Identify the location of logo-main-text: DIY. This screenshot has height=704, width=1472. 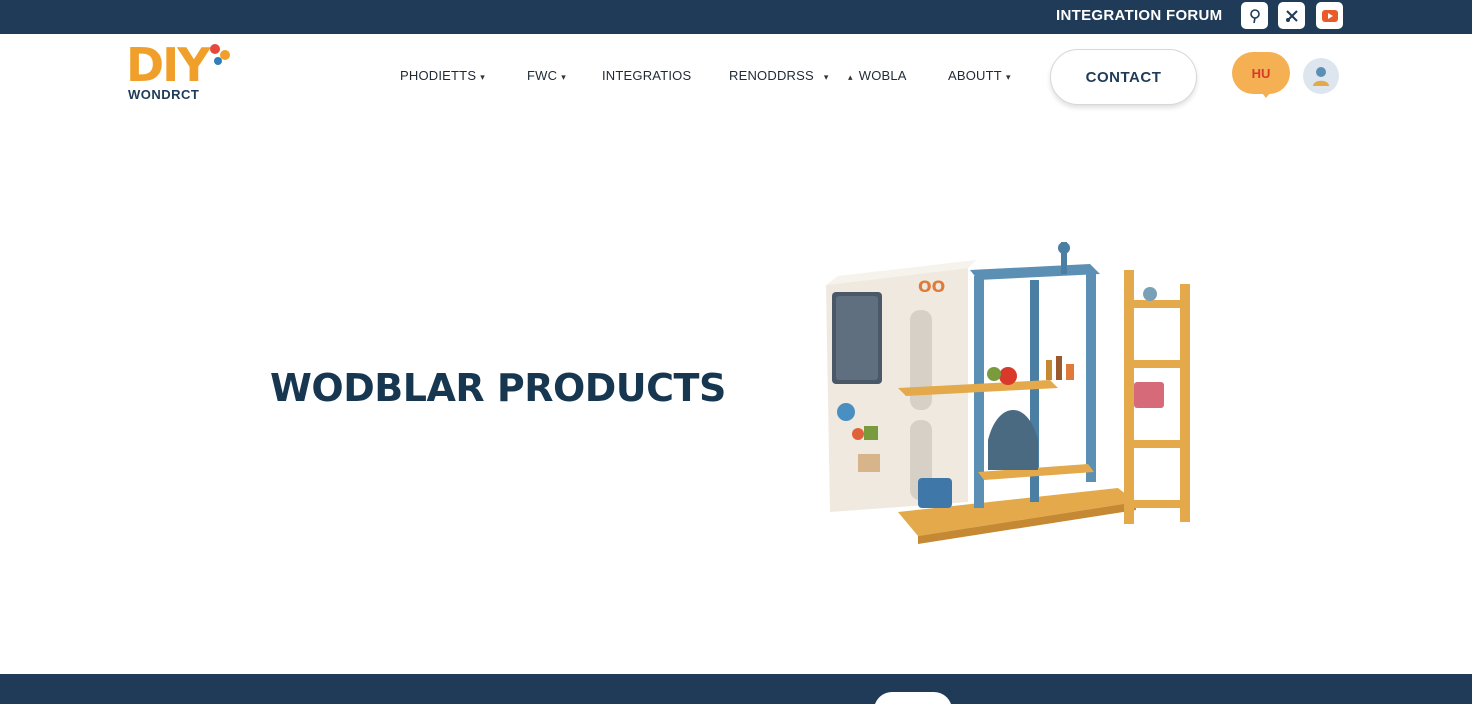
(168, 65).